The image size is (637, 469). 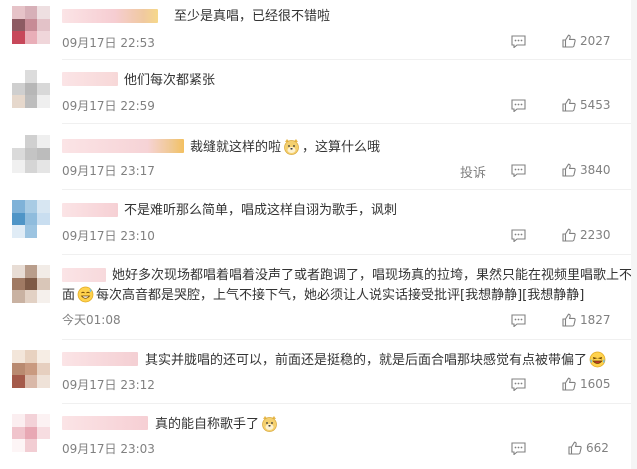 I want to click on like-count: 662, so click(x=597, y=448).